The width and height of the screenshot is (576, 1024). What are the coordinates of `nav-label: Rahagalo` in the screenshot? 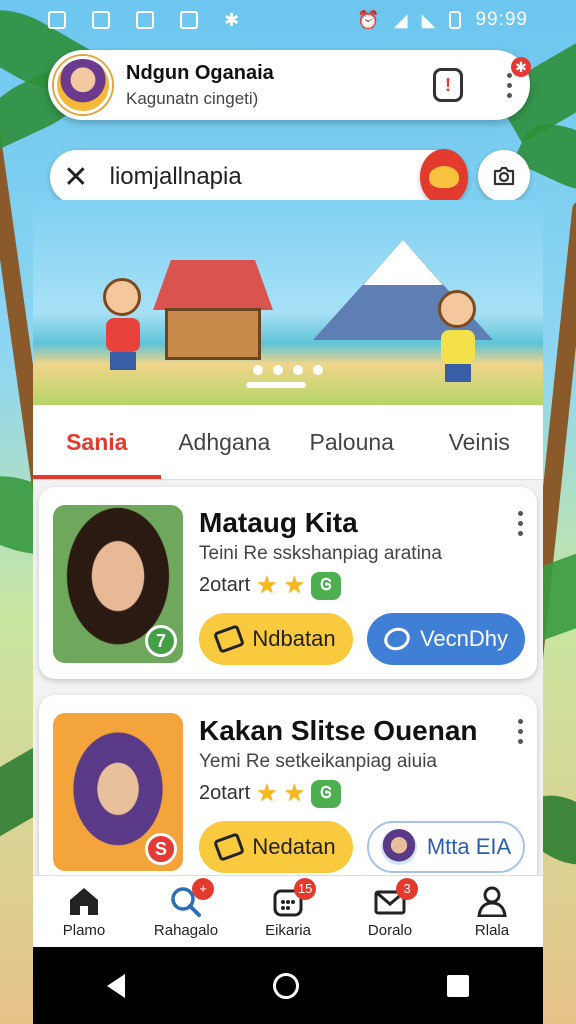 It's located at (186, 930).